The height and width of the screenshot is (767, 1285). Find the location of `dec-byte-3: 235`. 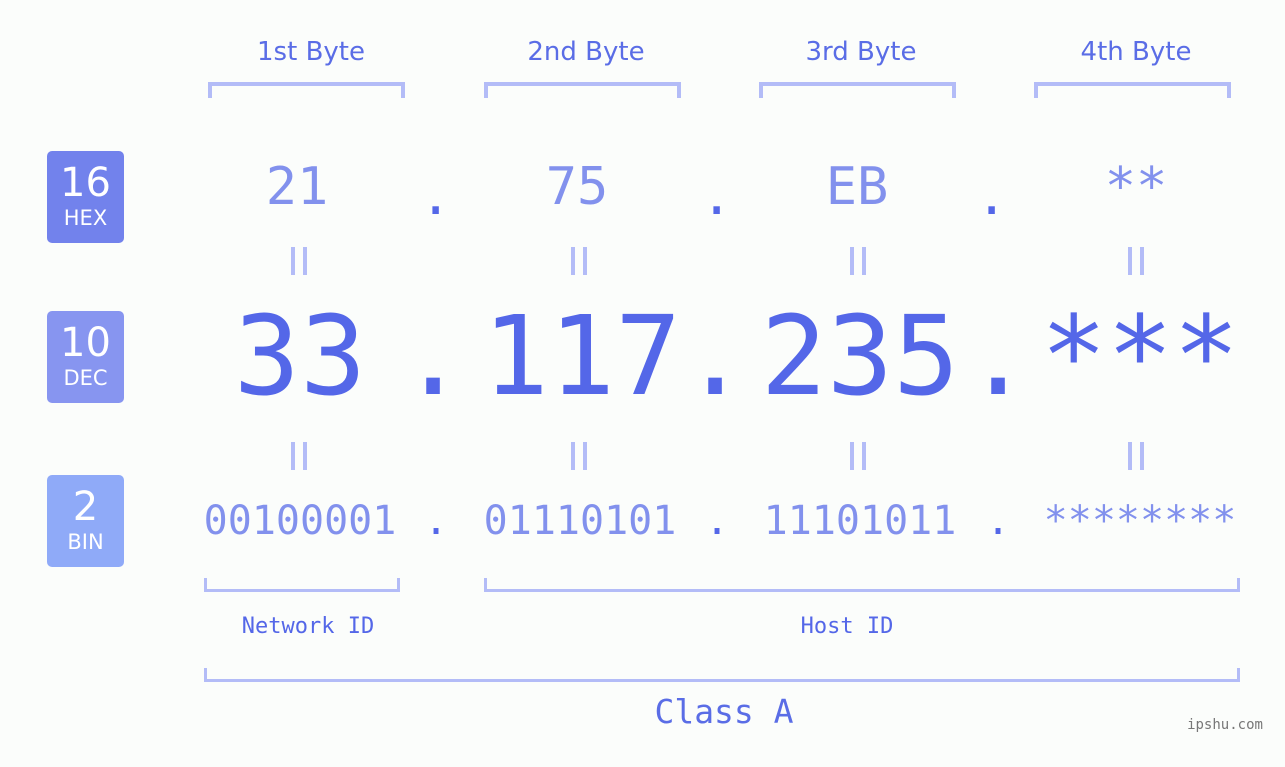

dec-byte-3: 235 is located at coordinates (860, 356).